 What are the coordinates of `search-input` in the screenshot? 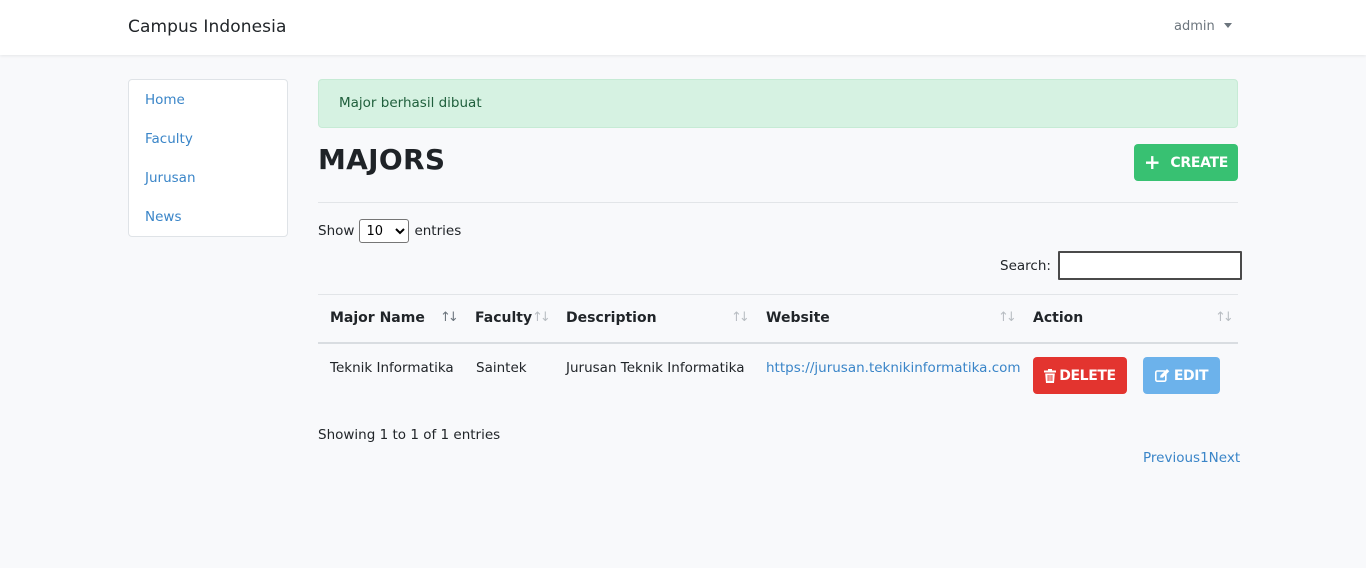 It's located at (1149, 265).